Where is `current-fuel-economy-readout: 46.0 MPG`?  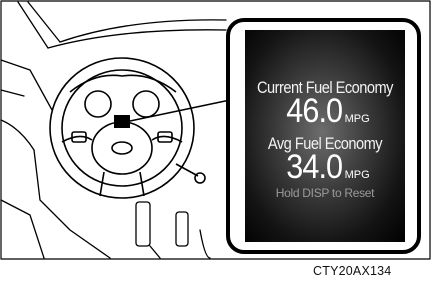 current-fuel-economy-readout: 46.0 MPG is located at coordinates (325, 111).